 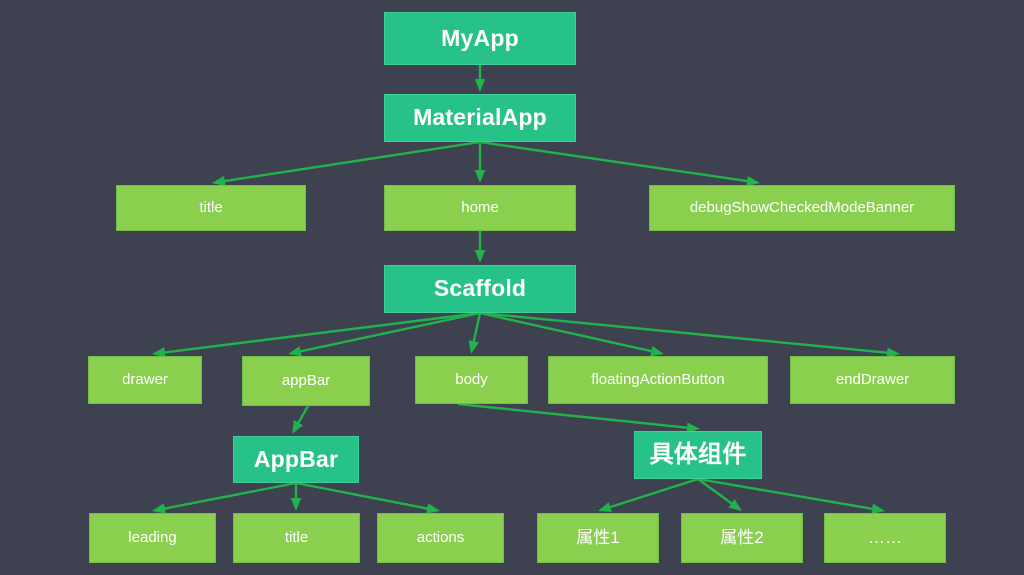 I want to click on edge-home-to-scaffold, so click(x=480, y=247).